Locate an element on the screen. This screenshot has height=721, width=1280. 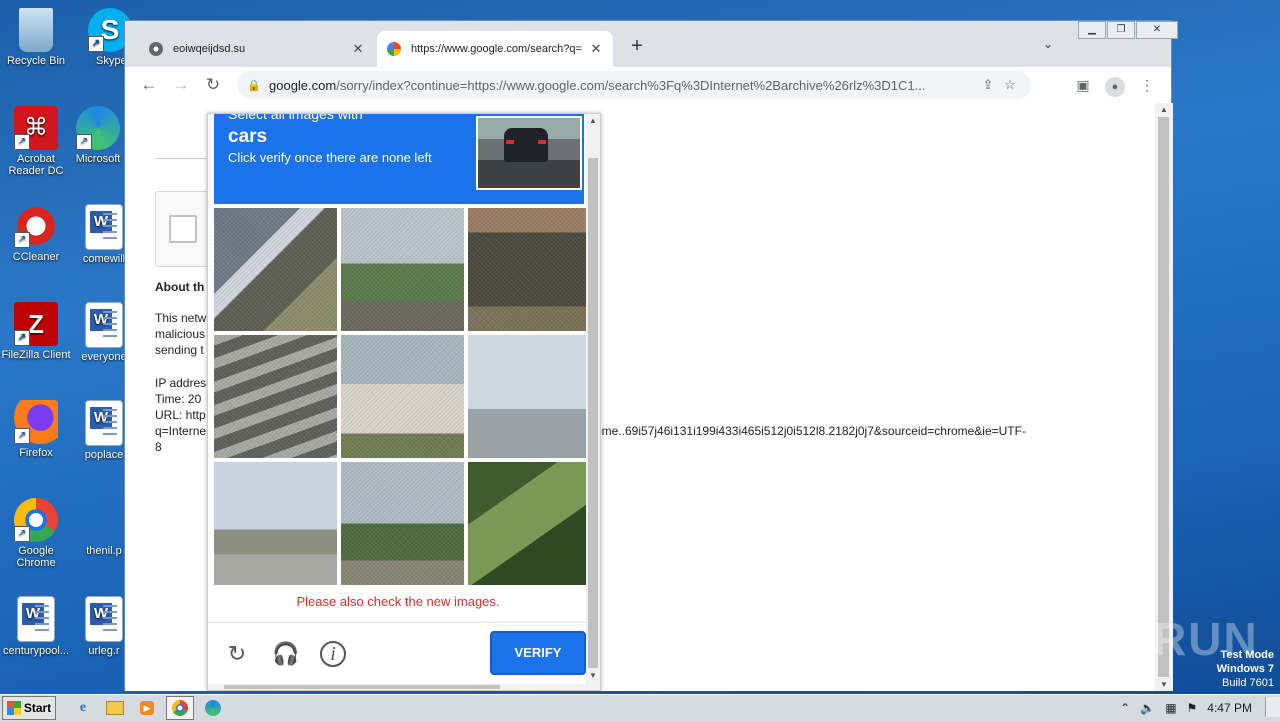
show-desktop-button is located at coordinates (1272, 707).